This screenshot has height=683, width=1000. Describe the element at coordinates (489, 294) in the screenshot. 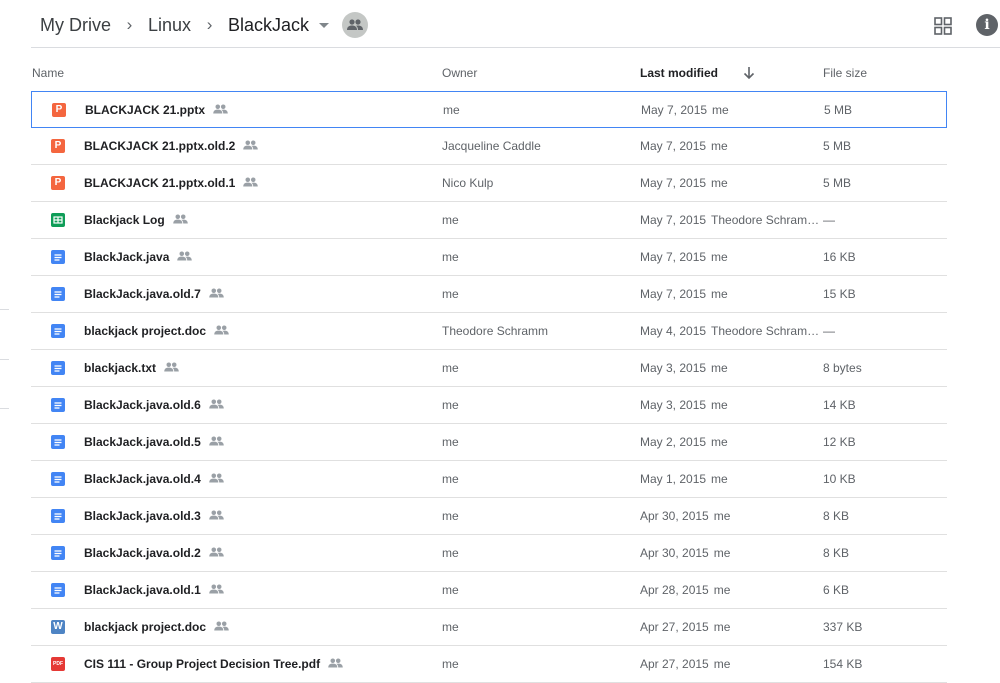

I see `file-row: BlackJack.java.old.7 me May 7, 2015 me 15 KB` at that location.